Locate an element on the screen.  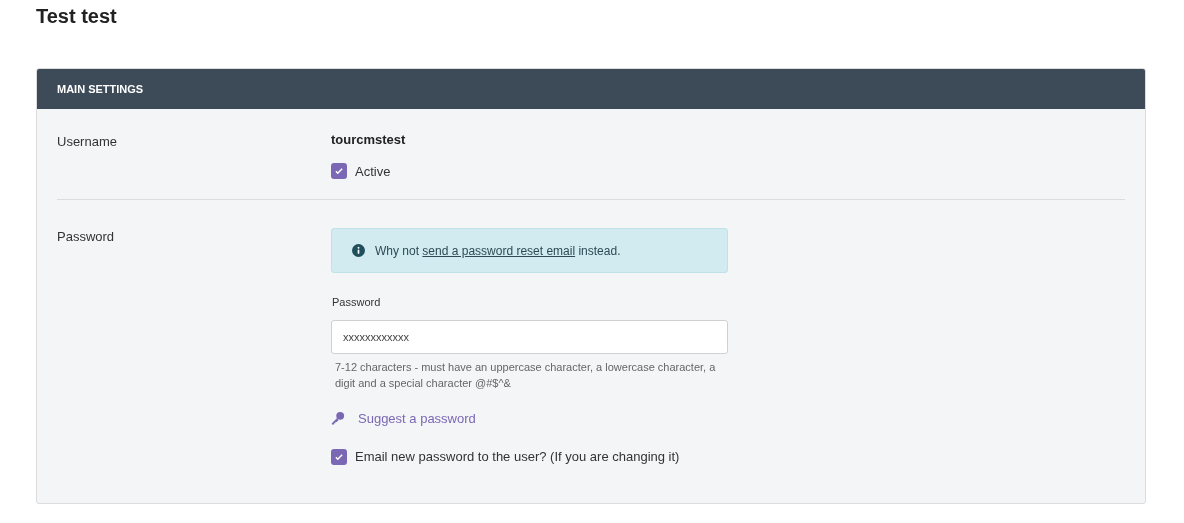
suggest-password-link: Suggest a password is located at coordinates (417, 418).